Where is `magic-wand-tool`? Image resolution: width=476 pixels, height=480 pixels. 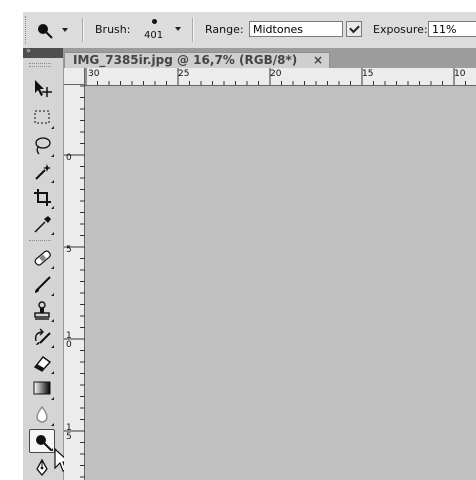
magic-wand-tool is located at coordinates (42, 172).